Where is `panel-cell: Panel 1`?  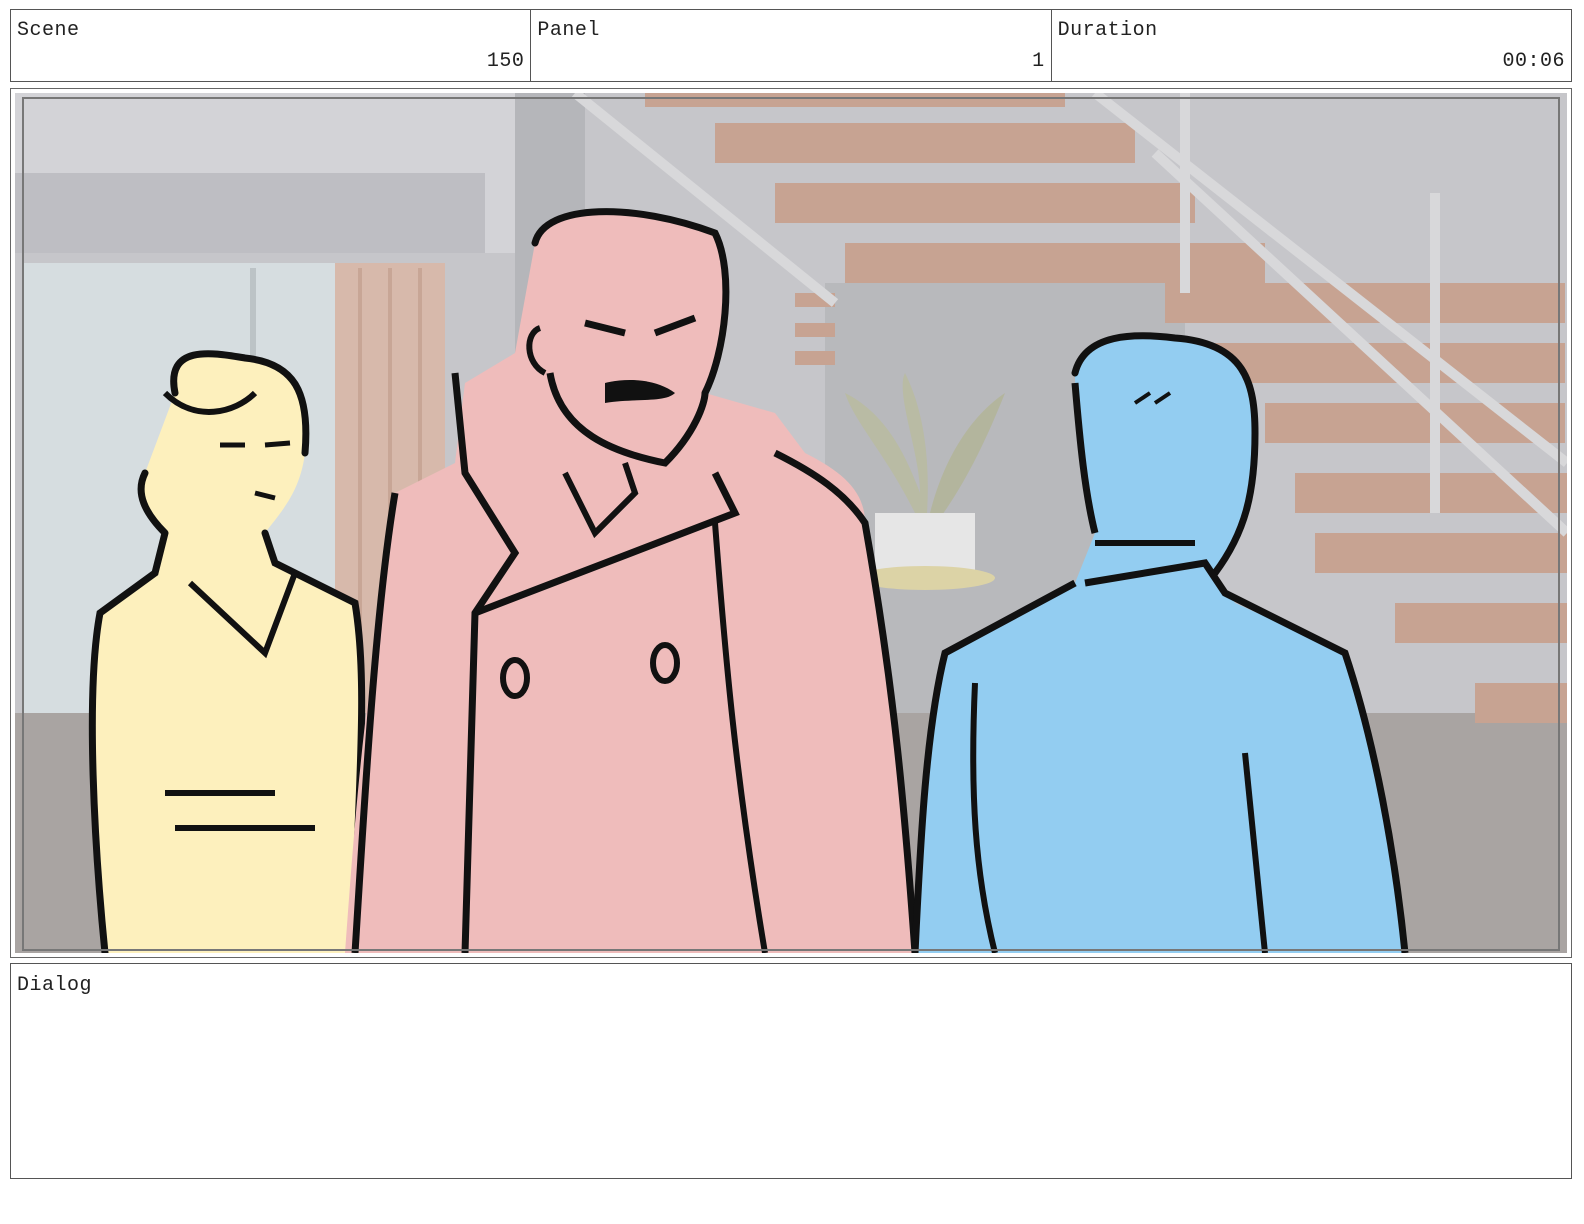
panel-cell: Panel 1 is located at coordinates (791, 45).